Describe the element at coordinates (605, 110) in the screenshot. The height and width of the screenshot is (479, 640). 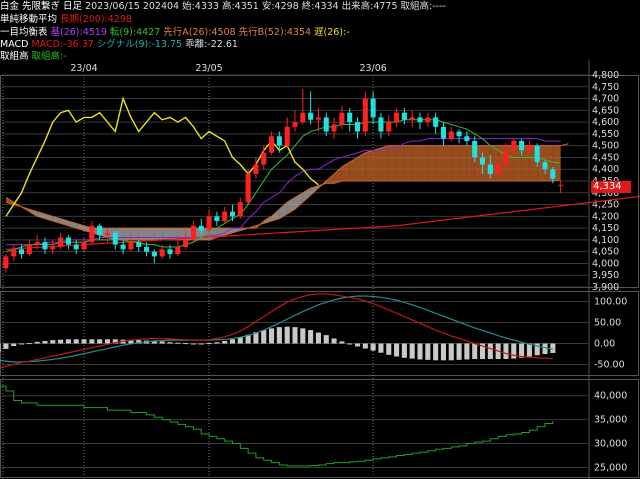
I see `price-tick-label: 4,650` at that location.